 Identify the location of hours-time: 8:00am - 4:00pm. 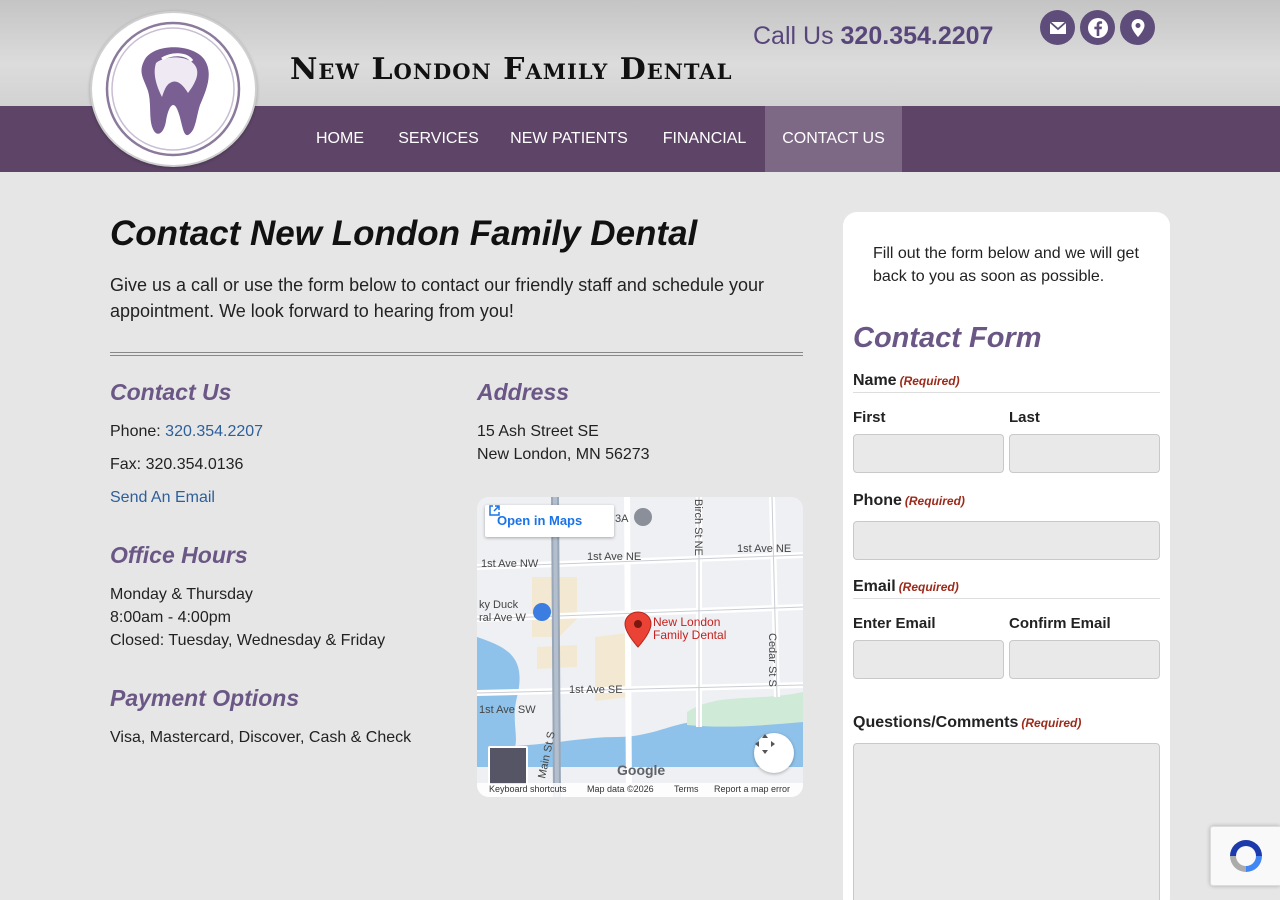
(170, 617).